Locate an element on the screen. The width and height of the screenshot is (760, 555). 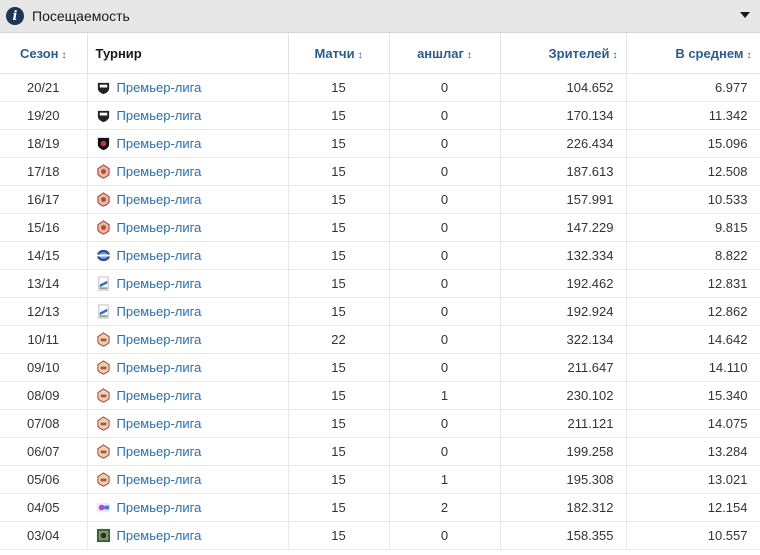
average-cell: 15.096 is located at coordinates (693, 143).